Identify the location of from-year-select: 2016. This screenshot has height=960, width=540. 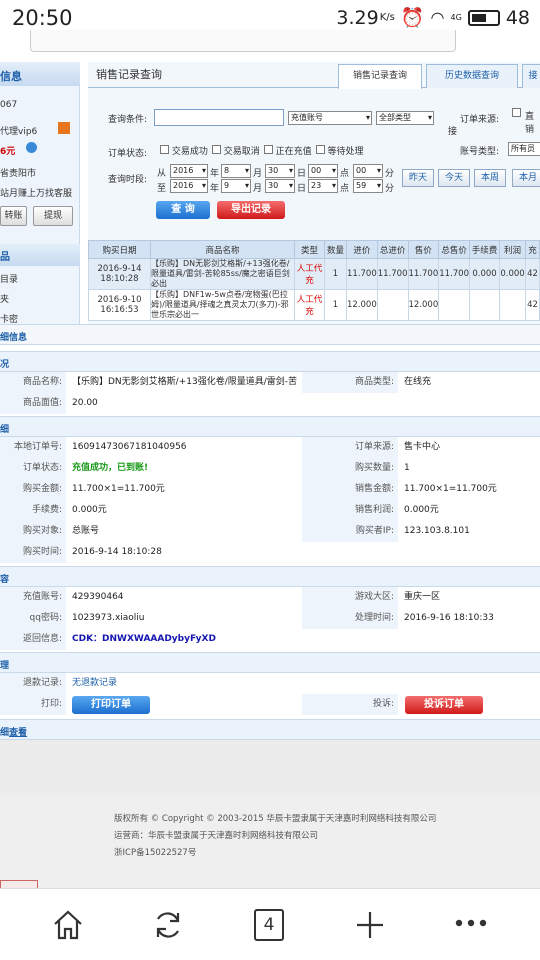
(189, 171).